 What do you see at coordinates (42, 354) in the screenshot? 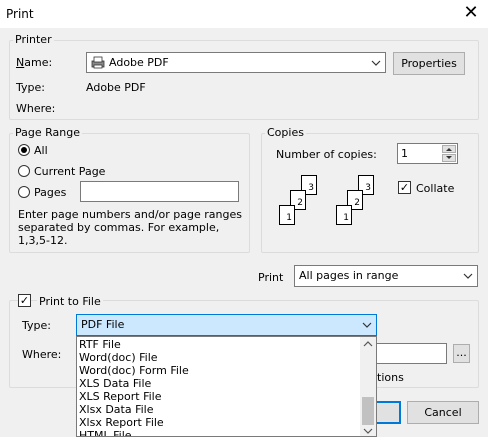
I see `file-where-label: Where:` at bounding box center [42, 354].